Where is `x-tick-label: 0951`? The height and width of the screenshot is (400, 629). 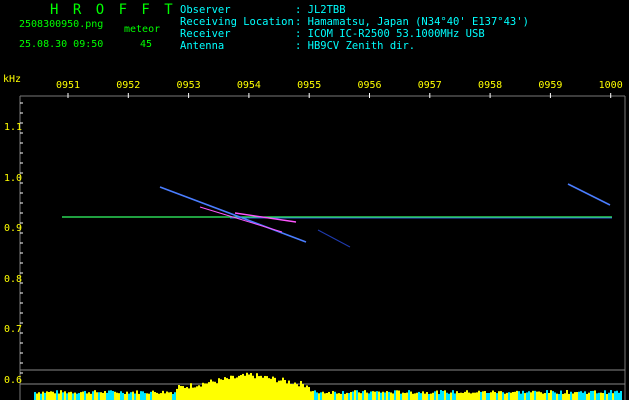 x-tick-label: 0951 is located at coordinates (68, 85).